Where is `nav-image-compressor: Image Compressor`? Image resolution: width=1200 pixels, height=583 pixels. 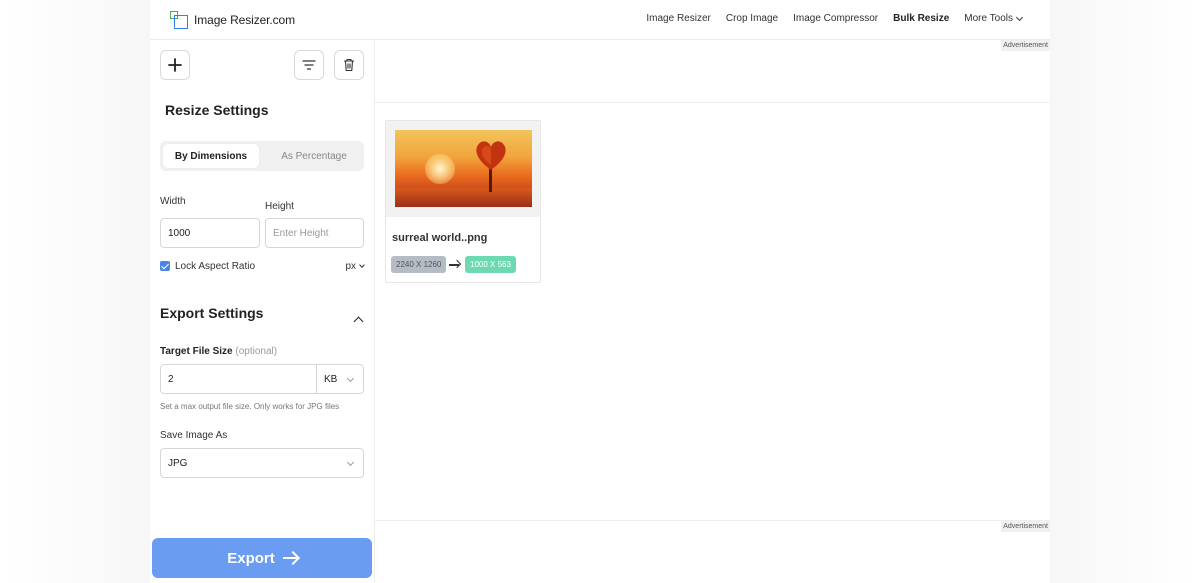 nav-image-compressor: Image Compressor is located at coordinates (835, 18).